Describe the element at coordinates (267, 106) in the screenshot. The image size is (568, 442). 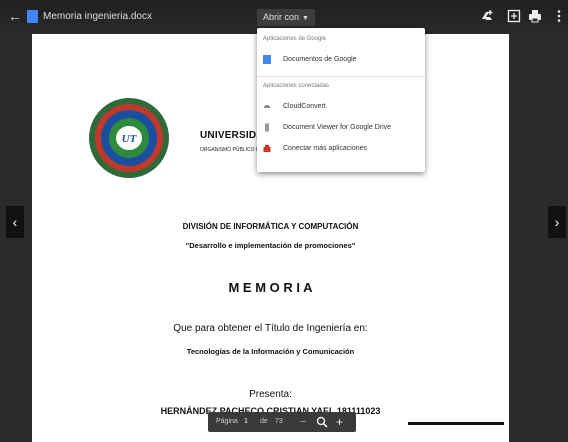
I see `cloudconvert-icon` at that location.